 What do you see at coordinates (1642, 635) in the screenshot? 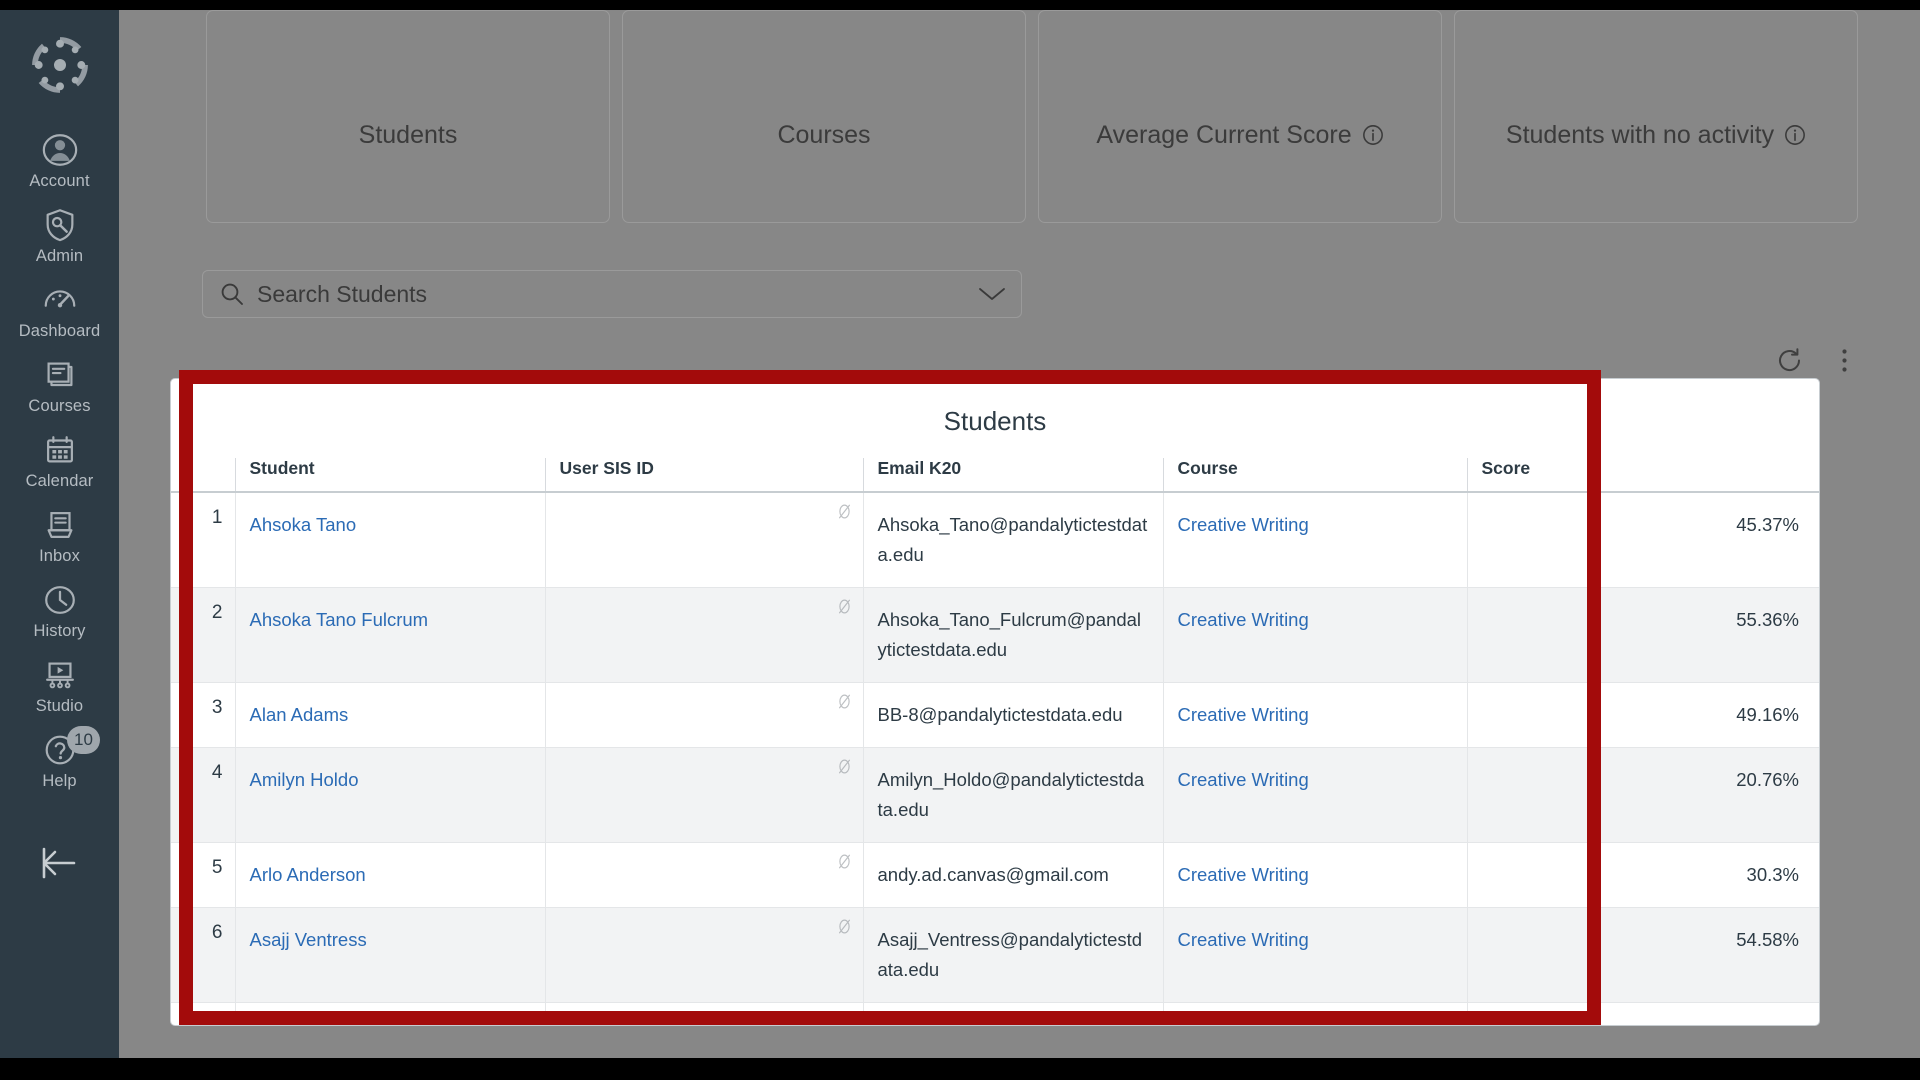
I see `cell-score: 55.36%` at bounding box center [1642, 635].